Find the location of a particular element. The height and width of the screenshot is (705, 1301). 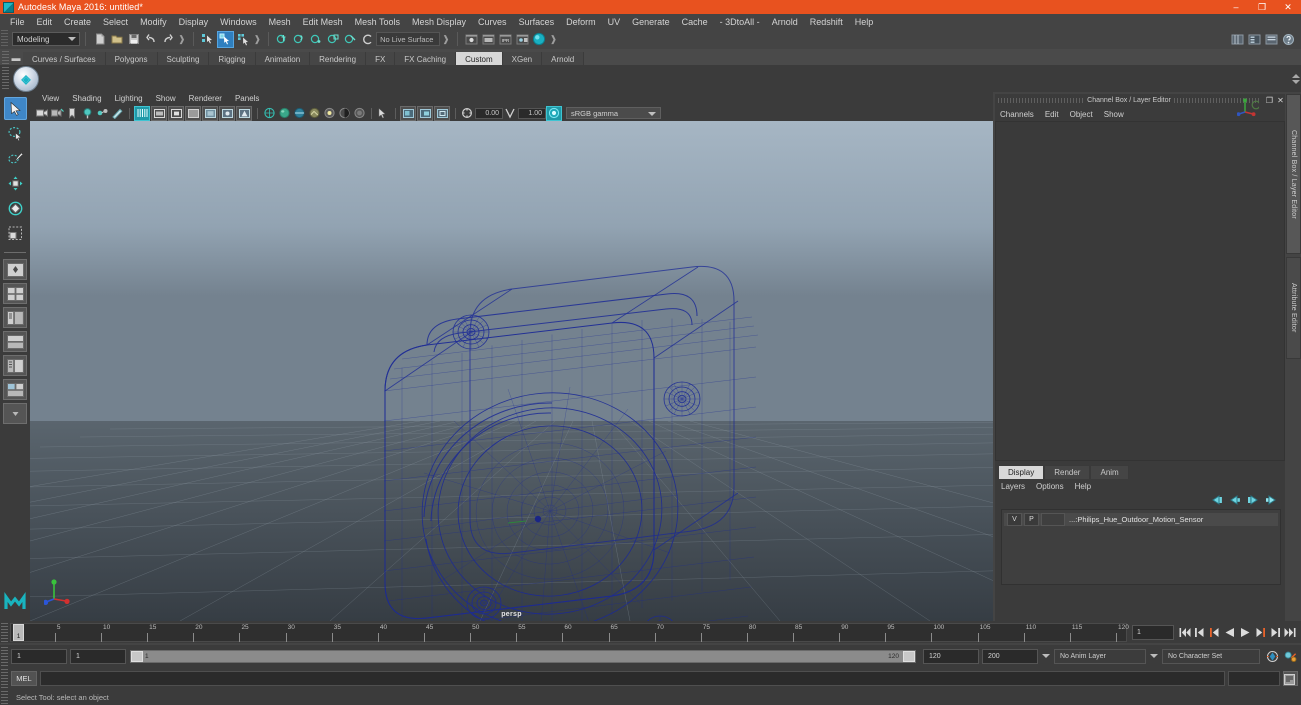

step-back-frame-icon is located at coordinates (1214, 632).